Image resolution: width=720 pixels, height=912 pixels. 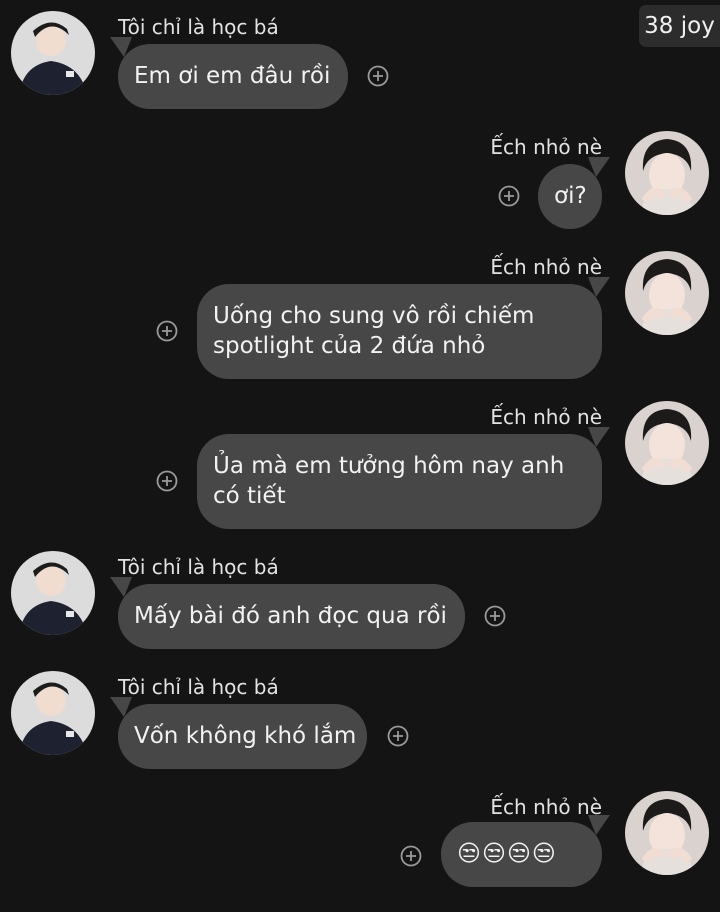 I want to click on message-text: ơi?, so click(x=570, y=196).